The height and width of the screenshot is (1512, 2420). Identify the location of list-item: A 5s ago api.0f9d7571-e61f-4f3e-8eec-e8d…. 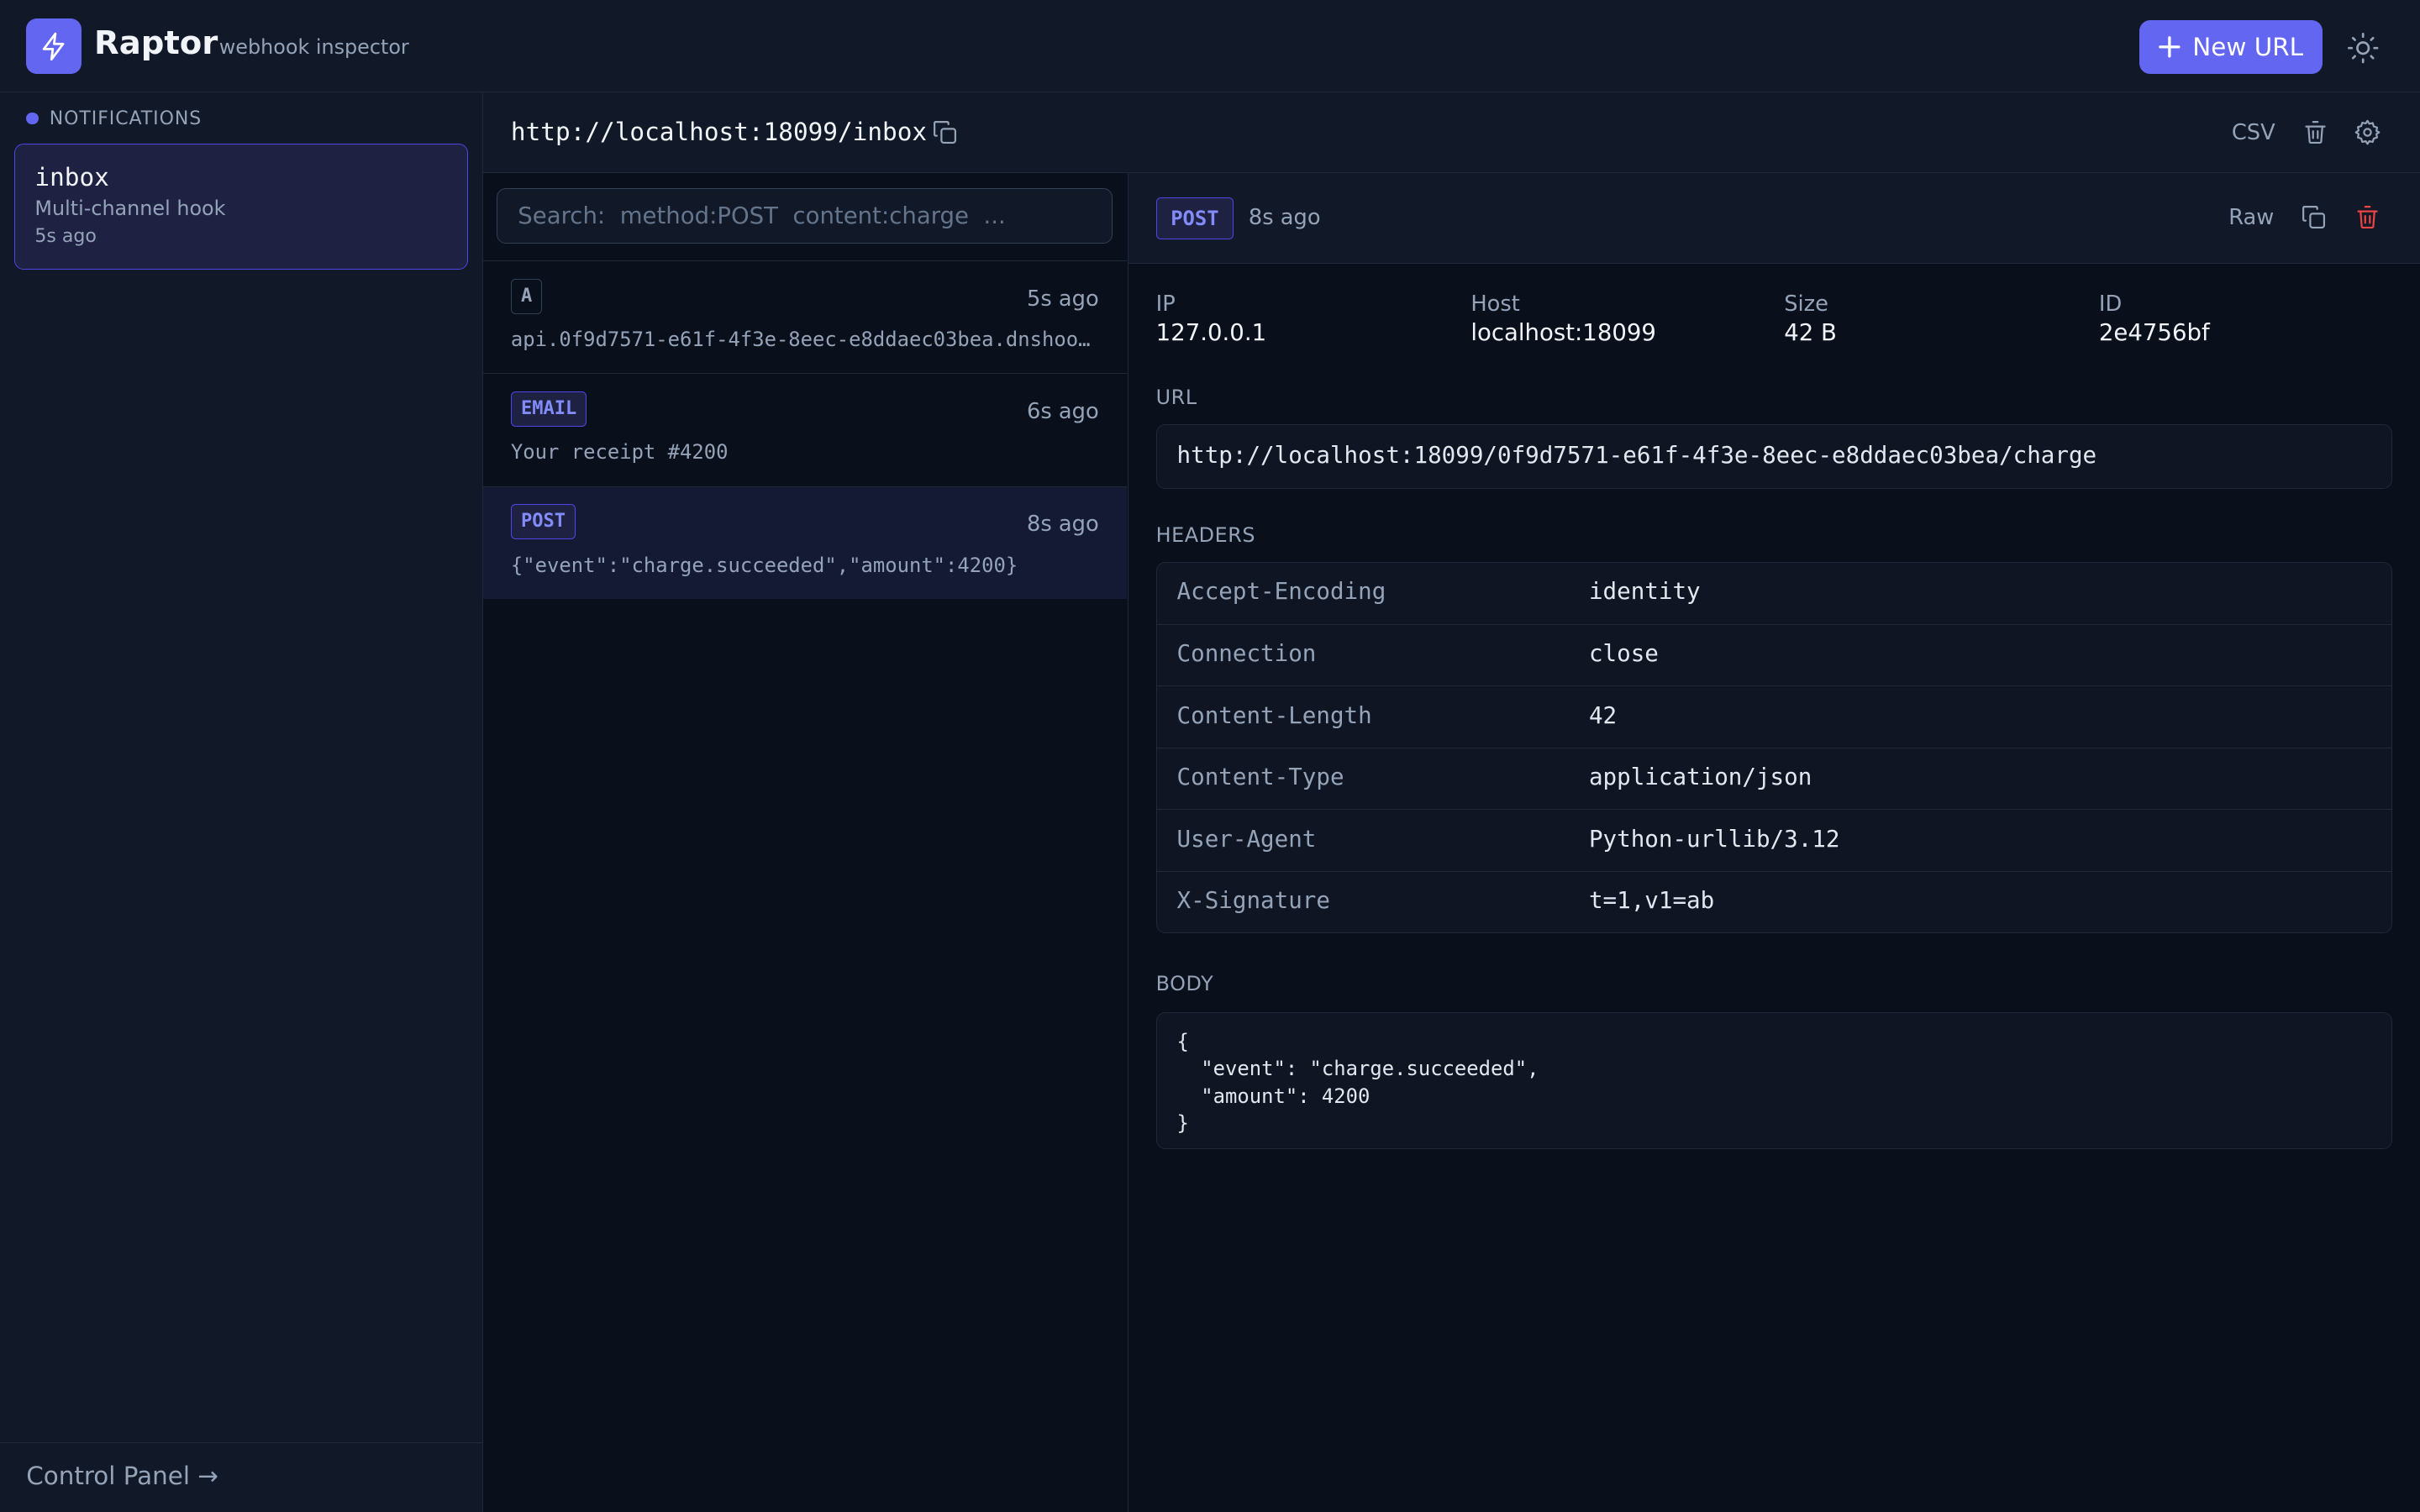
(804, 316).